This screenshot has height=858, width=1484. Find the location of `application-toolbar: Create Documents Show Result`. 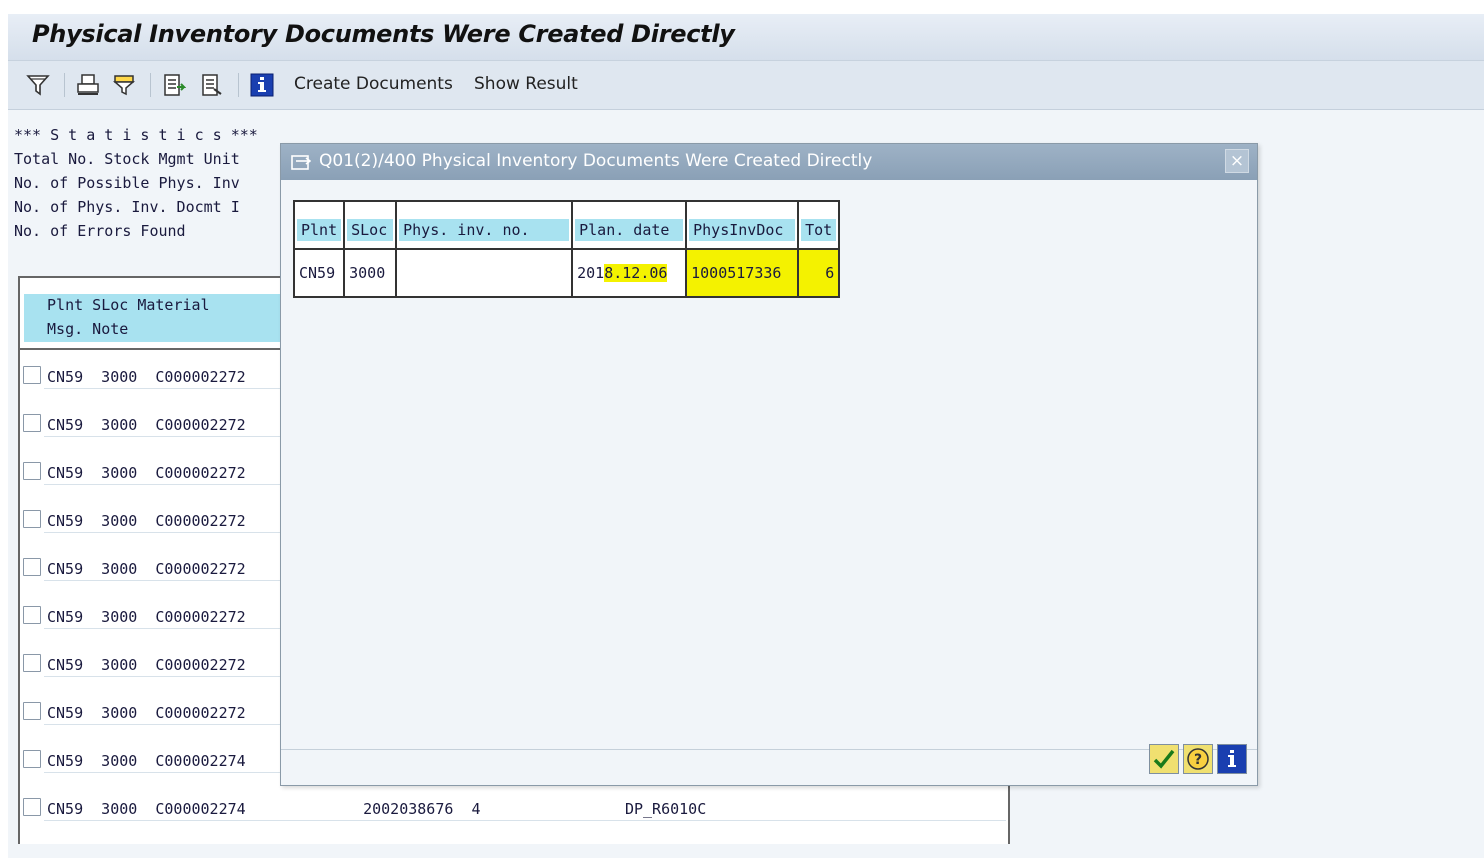

application-toolbar: Create Documents Show Result is located at coordinates (746, 85).